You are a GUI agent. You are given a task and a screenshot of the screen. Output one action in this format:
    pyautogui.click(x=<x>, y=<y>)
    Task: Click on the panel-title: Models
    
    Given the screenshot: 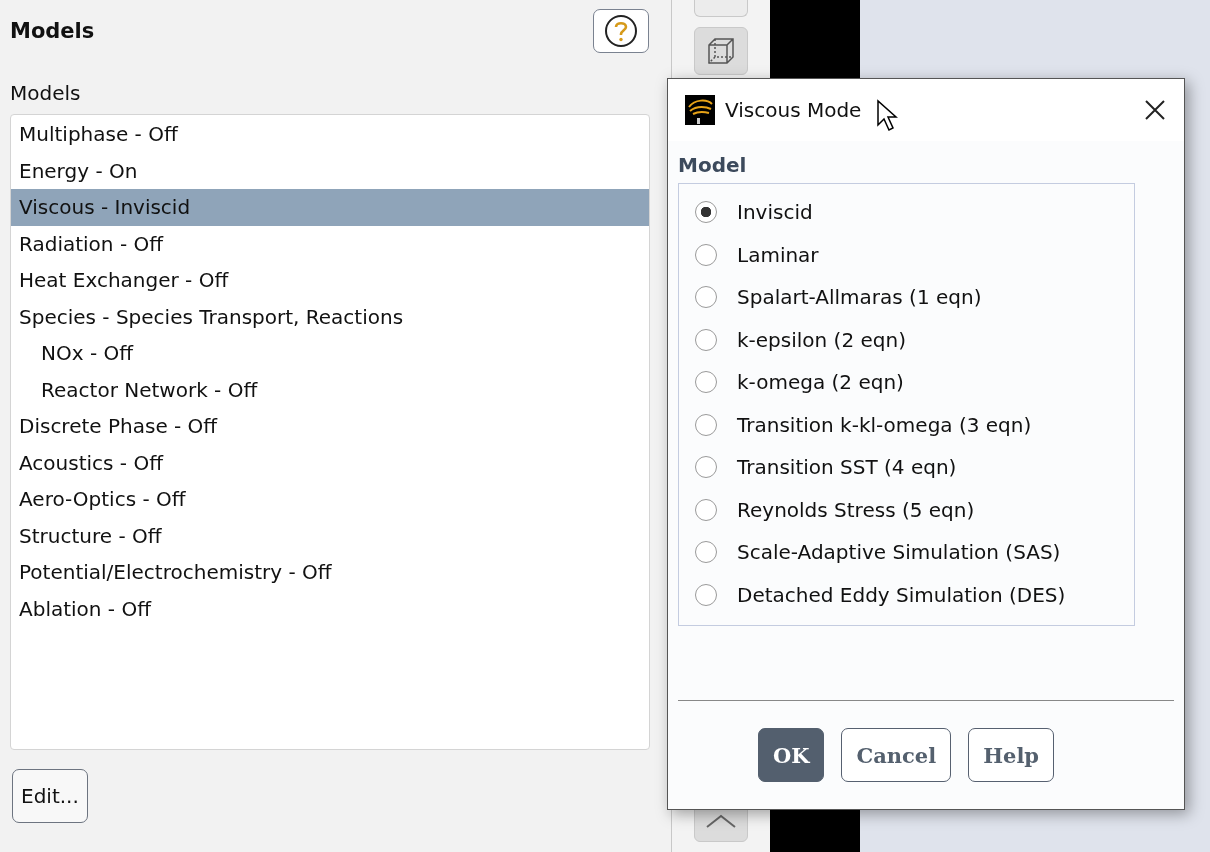 What is the action you would take?
    pyautogui.click(x=52, y=31)
    